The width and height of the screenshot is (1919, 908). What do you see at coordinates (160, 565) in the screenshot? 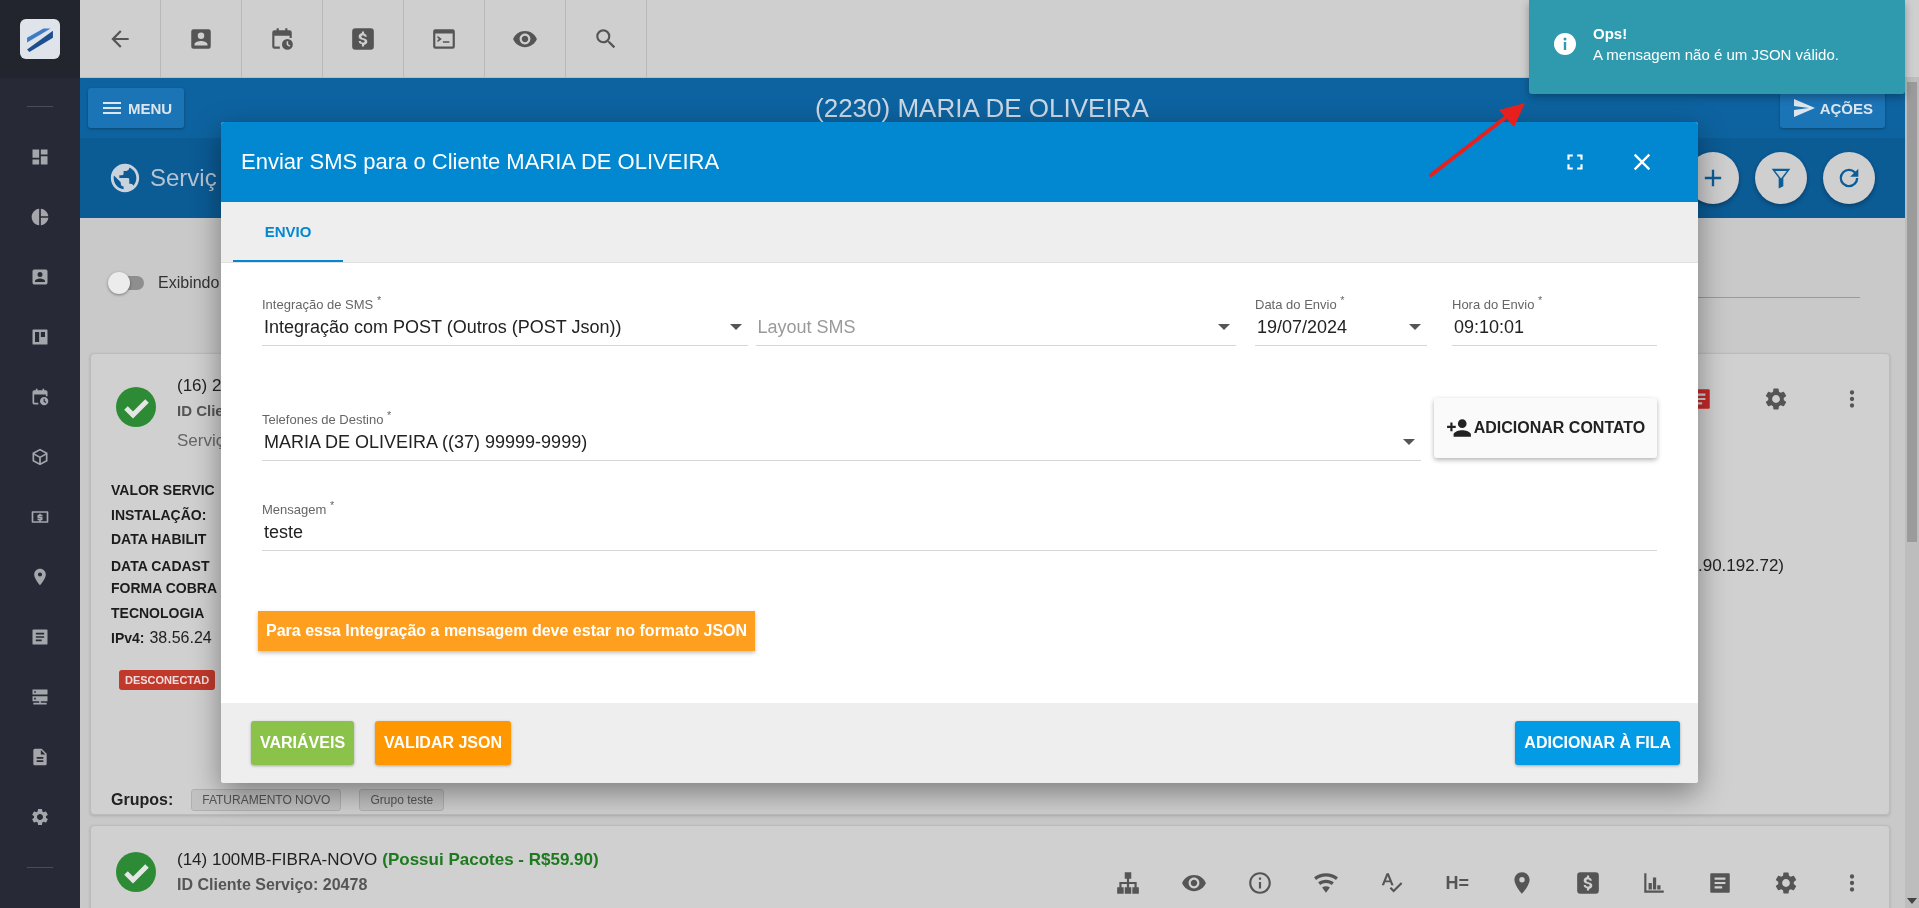
I see `detail-label: DATA CADAST` at bounding box center [160, 565].